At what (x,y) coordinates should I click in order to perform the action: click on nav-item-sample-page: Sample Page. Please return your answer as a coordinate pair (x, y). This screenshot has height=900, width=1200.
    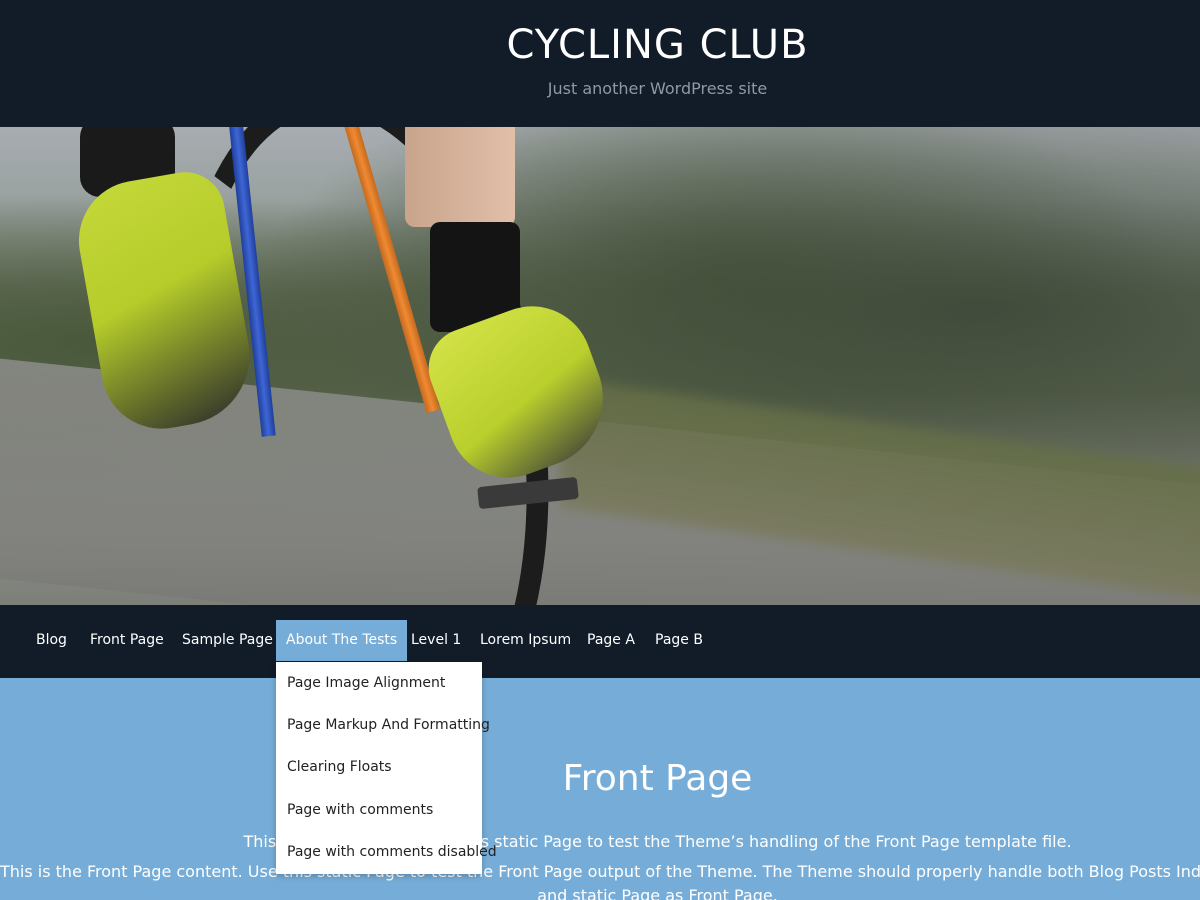
    Looking at the image, I should click on (227, 640).